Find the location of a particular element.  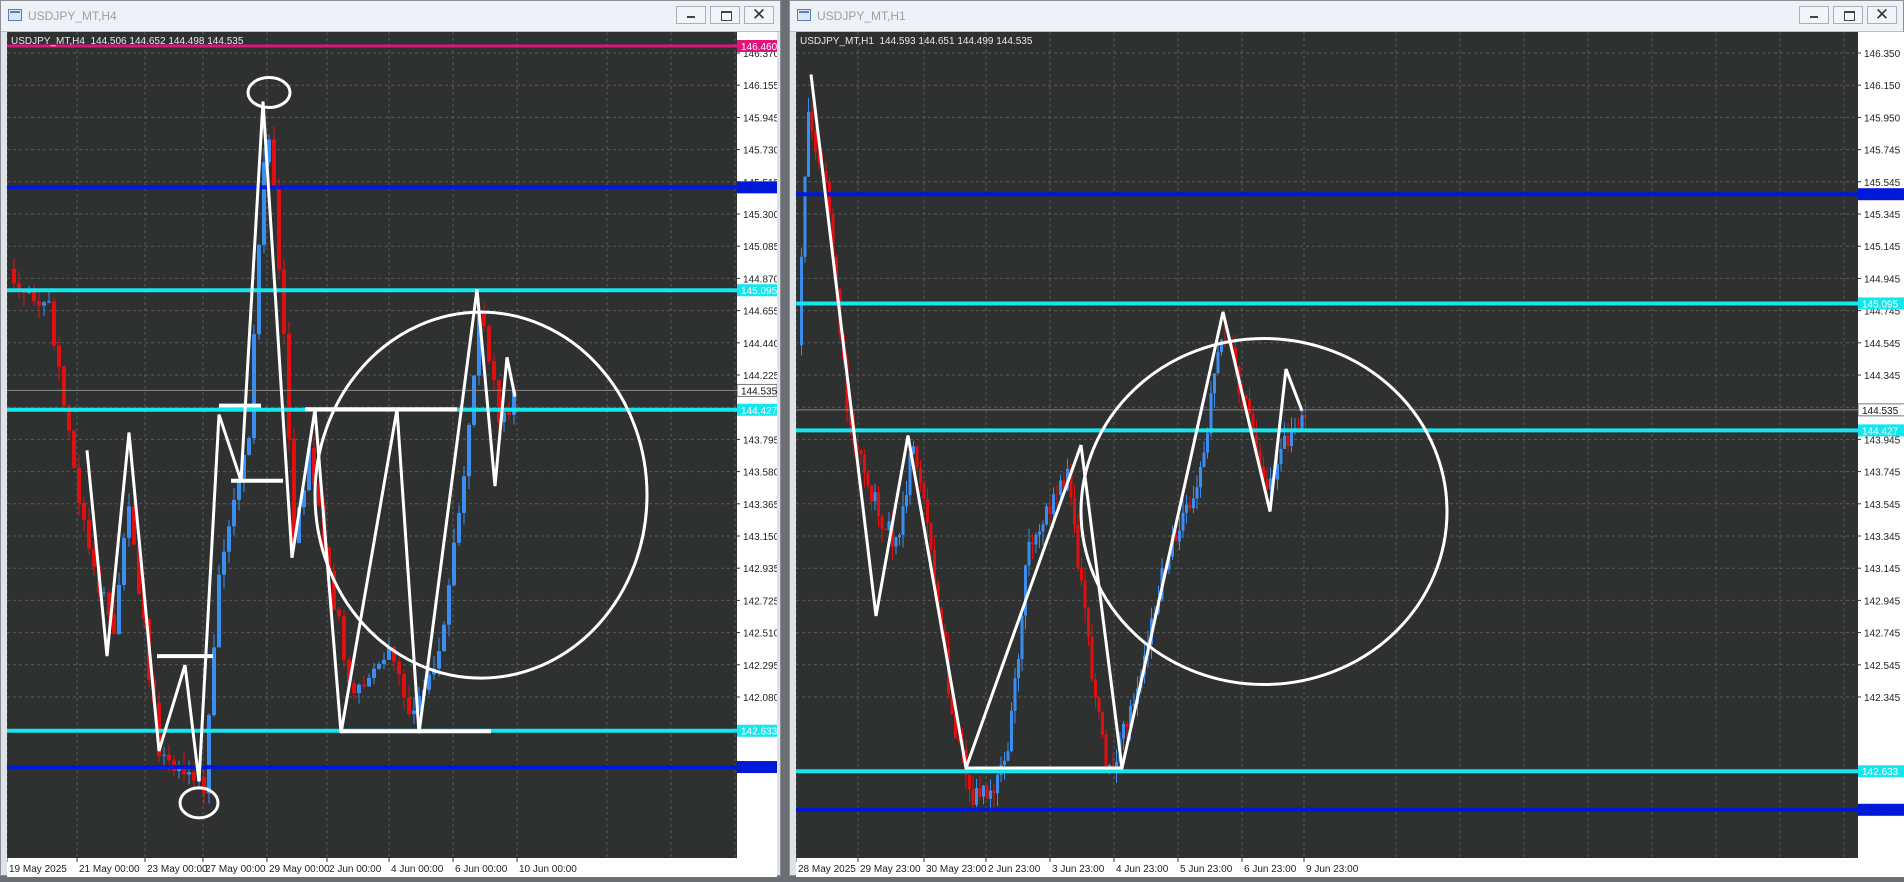

level-tag-label: 145.670 is located at coordinates (759, 188).